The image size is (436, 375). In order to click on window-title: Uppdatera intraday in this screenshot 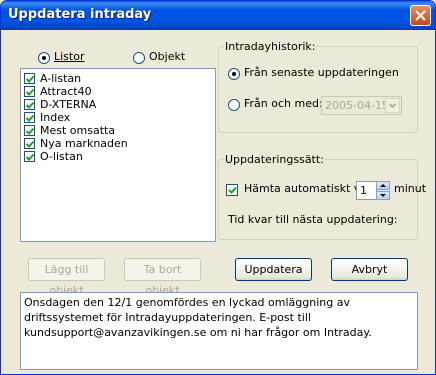, I will do `click(80, 14)`.